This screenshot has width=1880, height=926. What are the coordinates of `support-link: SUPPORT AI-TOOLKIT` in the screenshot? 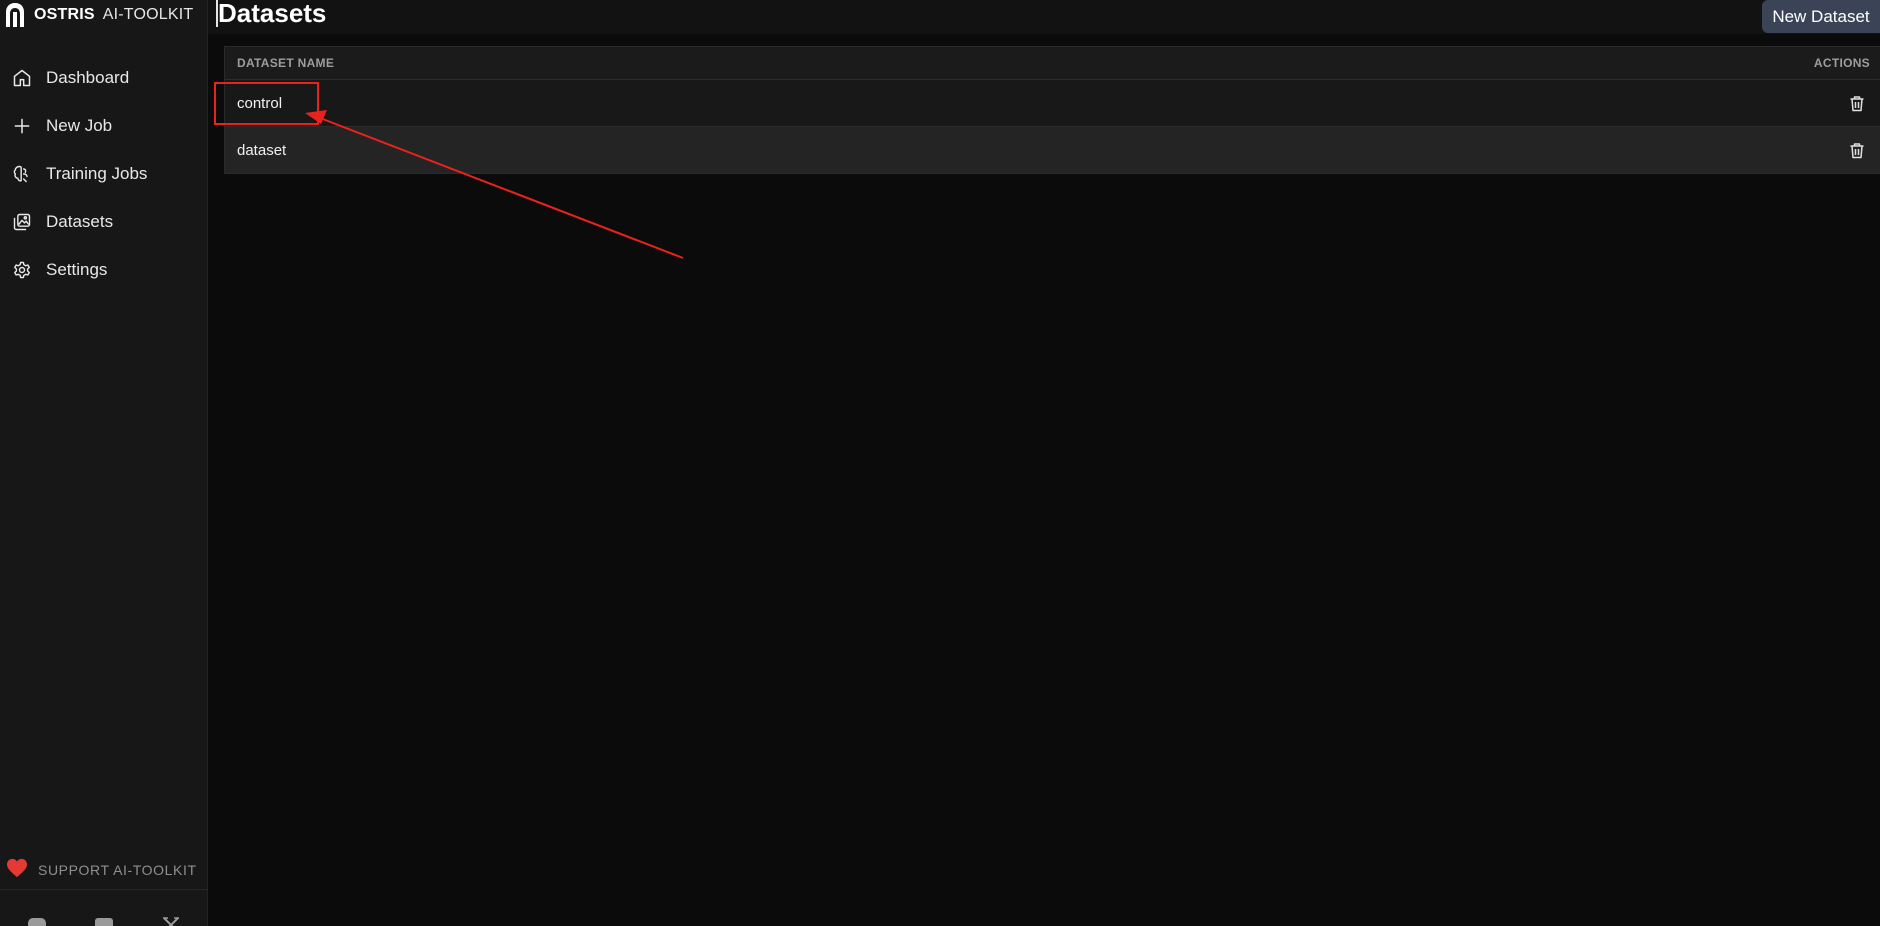 It's located at (104, 870).